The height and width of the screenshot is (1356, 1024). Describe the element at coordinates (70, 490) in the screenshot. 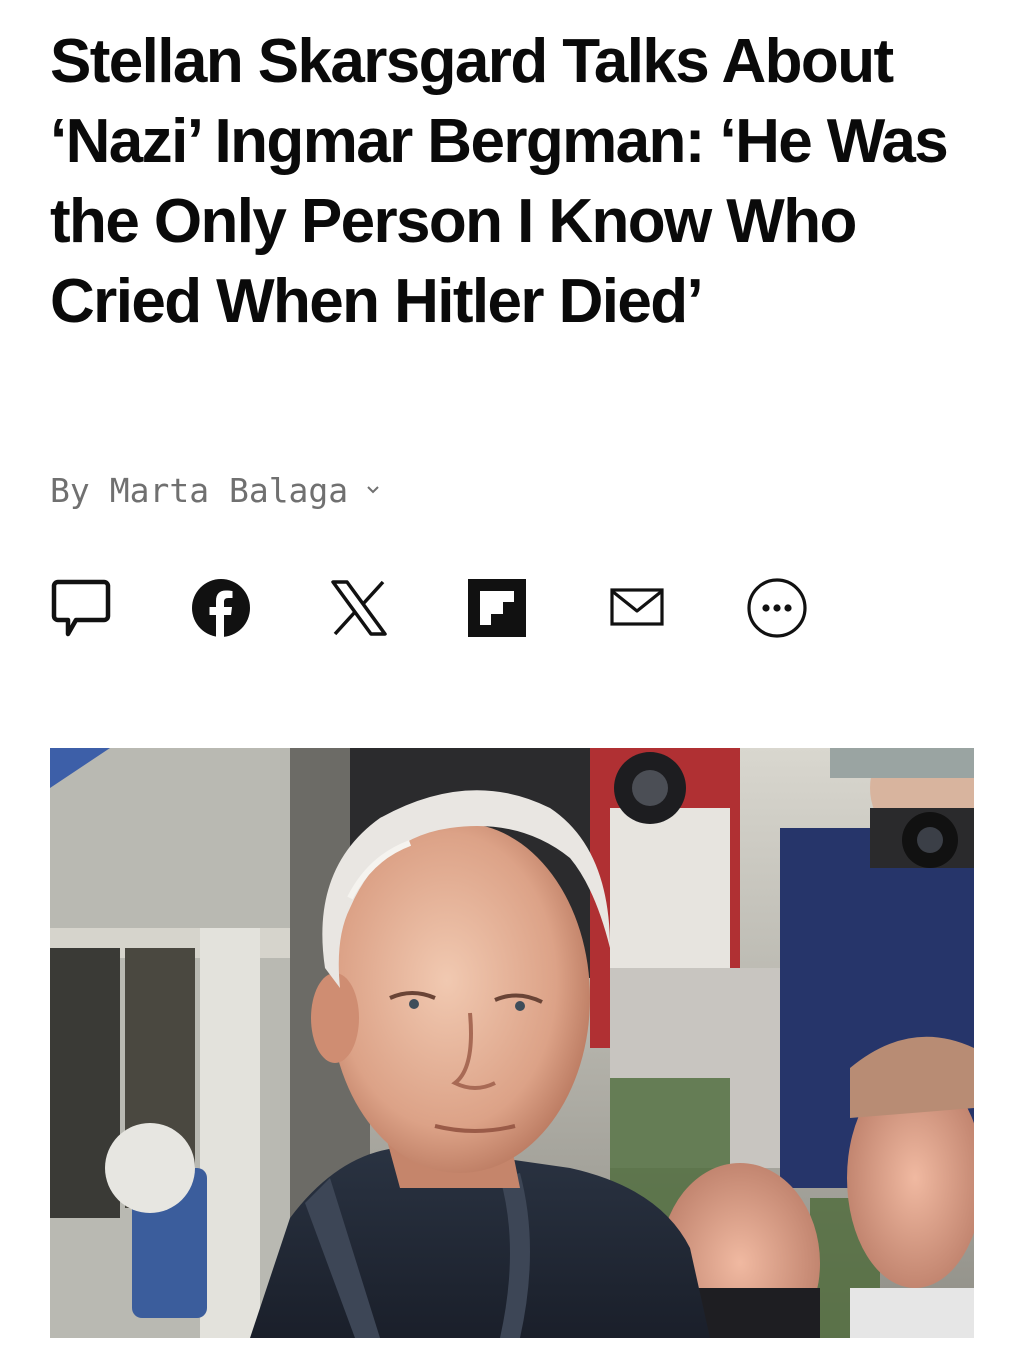

I see `byline-prefix: By` at that location.